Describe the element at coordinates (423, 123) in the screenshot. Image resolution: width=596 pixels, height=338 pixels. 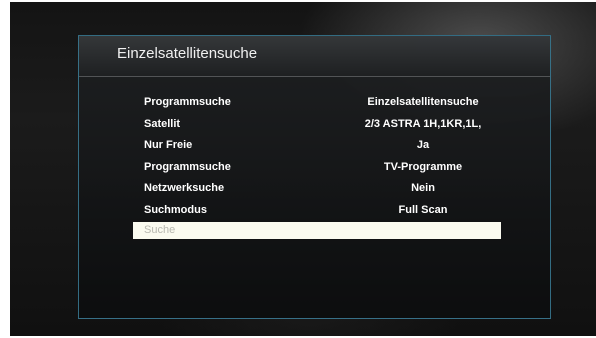
I see `menu-row-value: 2/3 ASTRA 1H,1KR,1L,` at that location.